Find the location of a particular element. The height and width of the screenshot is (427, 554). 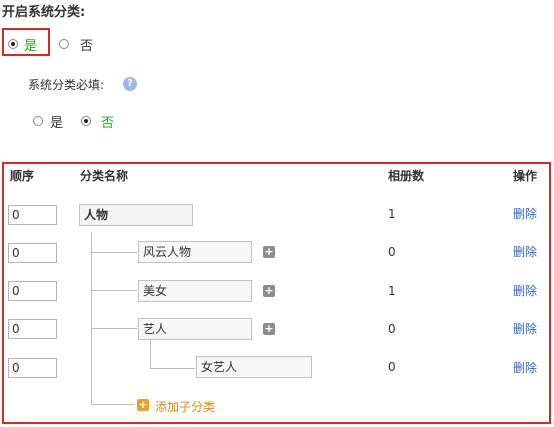

question-circle-icon: ? is located at coordinates (130, 84).